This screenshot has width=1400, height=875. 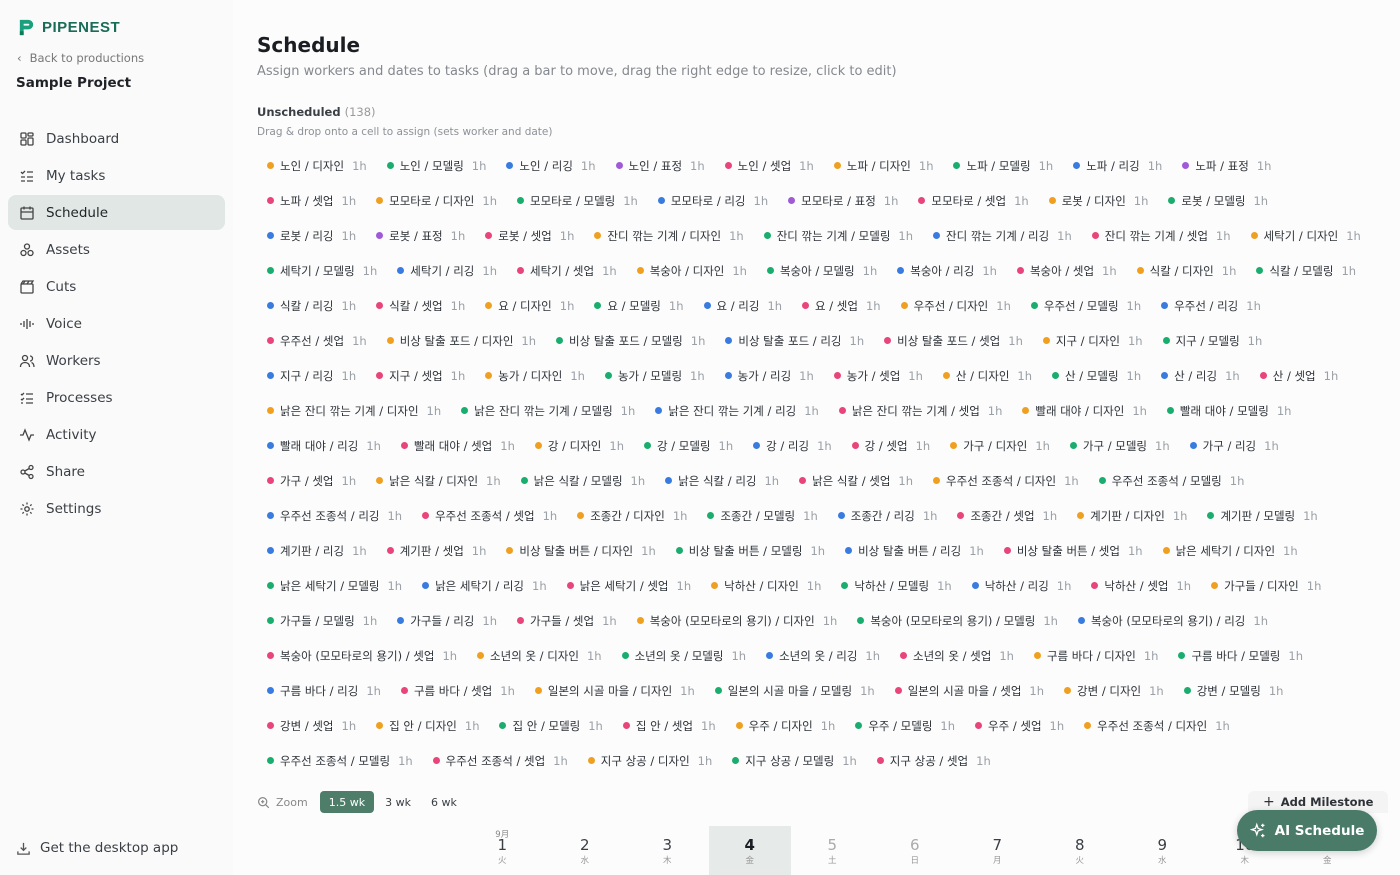 I want to click on unscheduled-task-chip: 지구 상공 / 디자인 1h, so click(x=650, y=760).